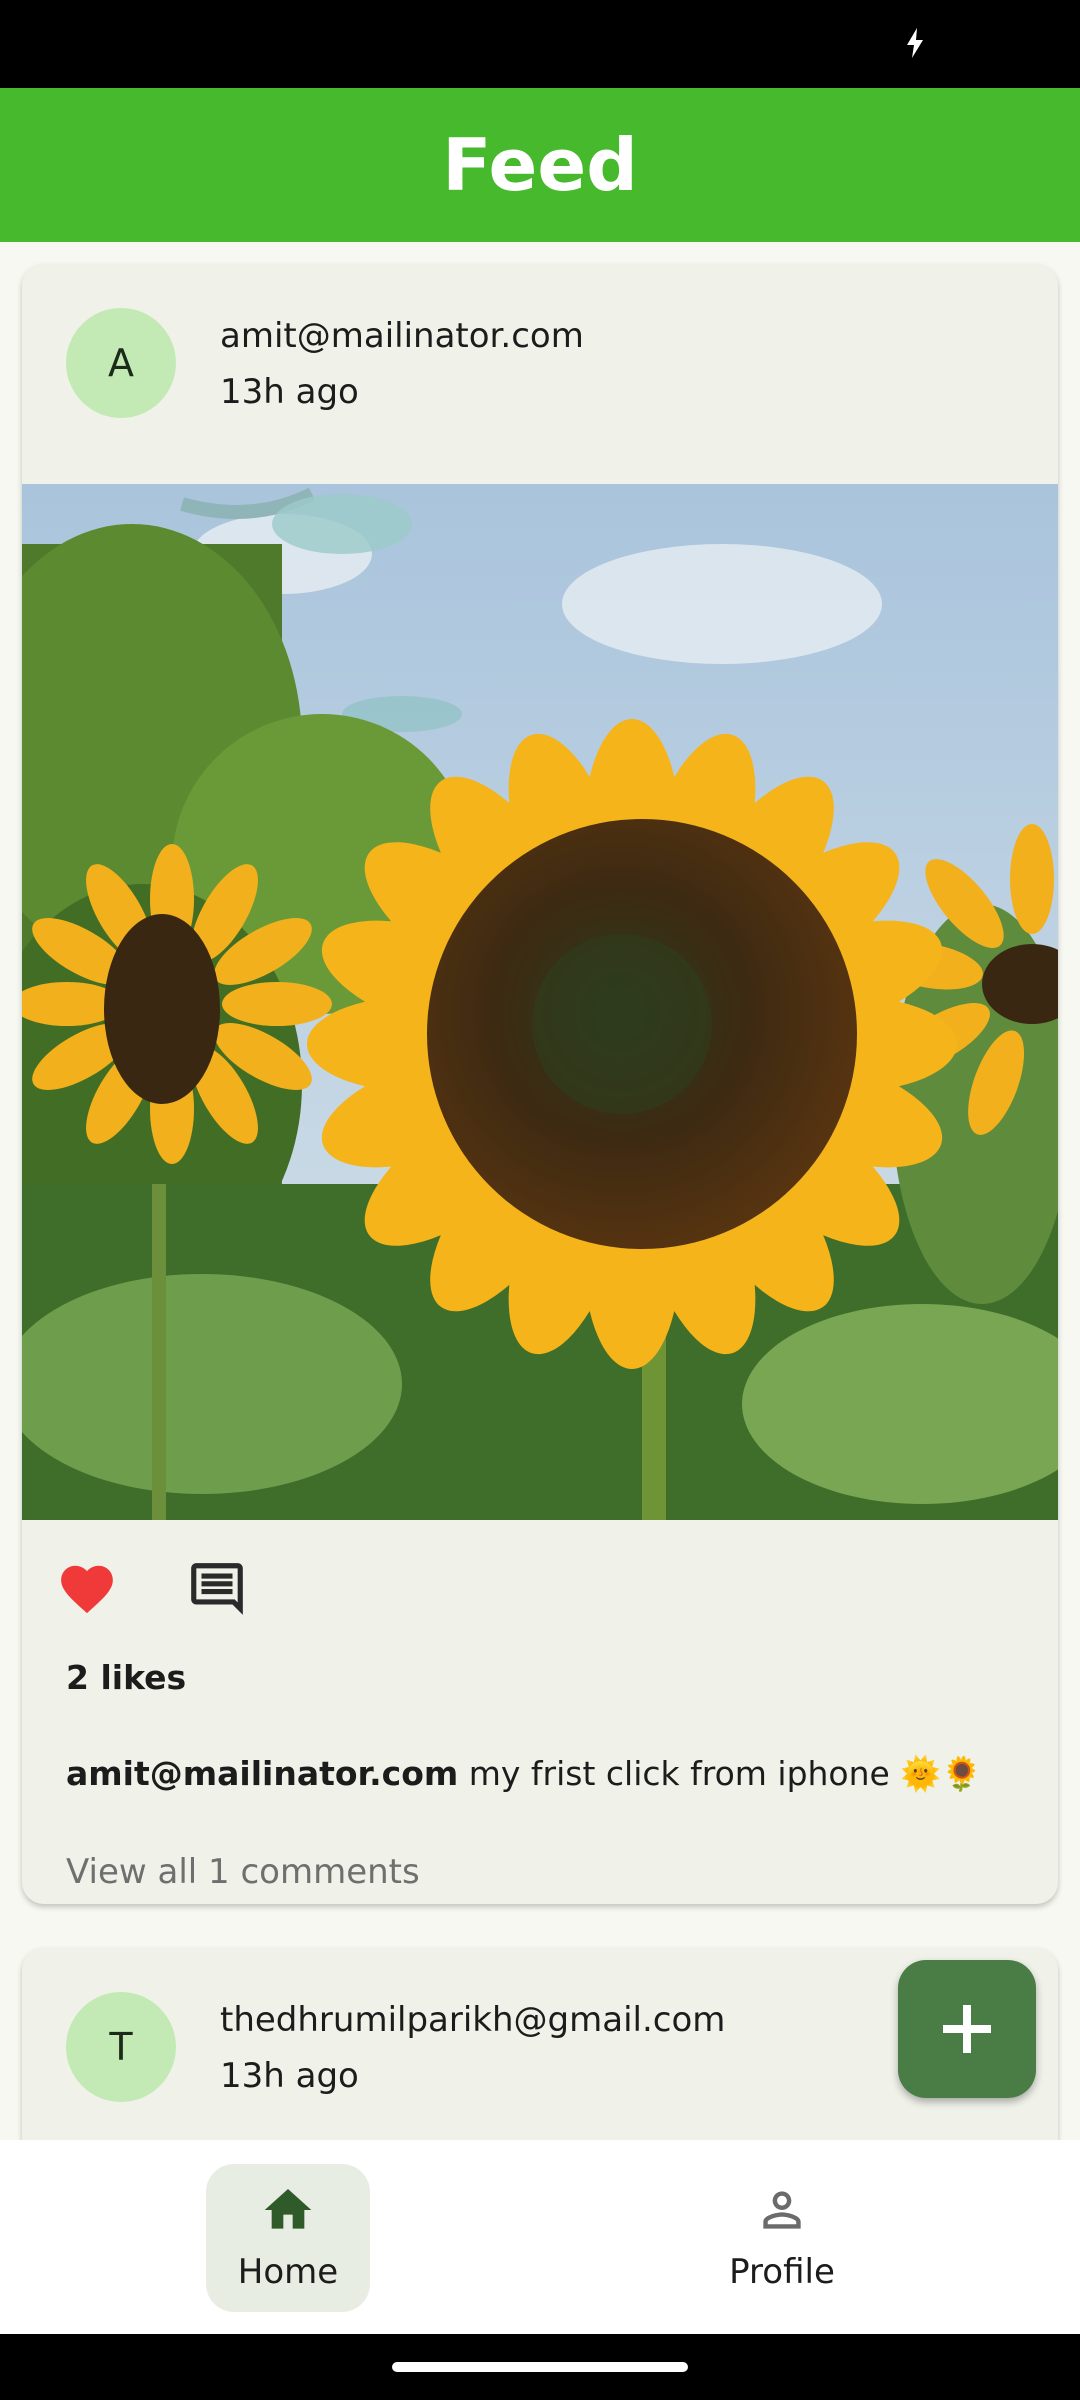 The width and height of the screenshot is (1080, 2400). What do you see at coordinates (126, 1677) in the screenshot?
I see `likes-count: 2 likes` at bounding box center [126, 1677].